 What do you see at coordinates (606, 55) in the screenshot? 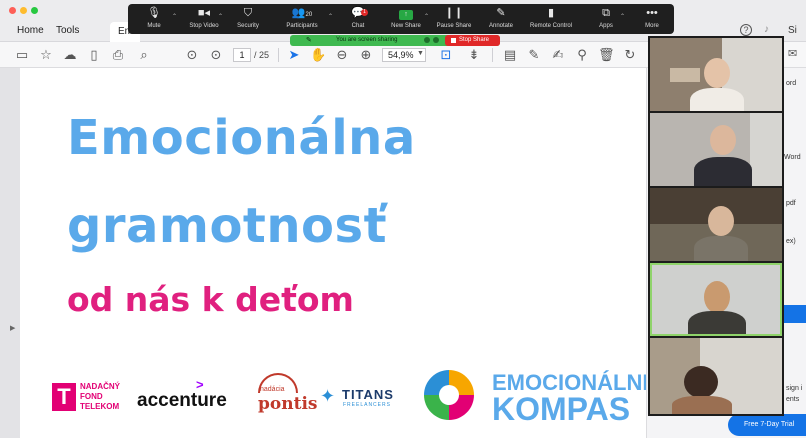
I see `delete-icon: 🗑` at bounding box center [606, 55].